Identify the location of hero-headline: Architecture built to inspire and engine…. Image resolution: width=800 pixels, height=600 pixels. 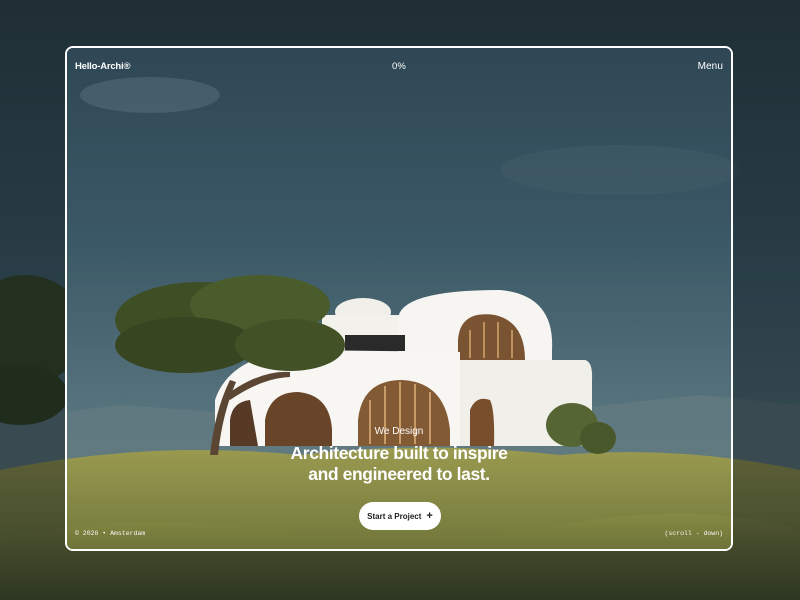
(399, 464).